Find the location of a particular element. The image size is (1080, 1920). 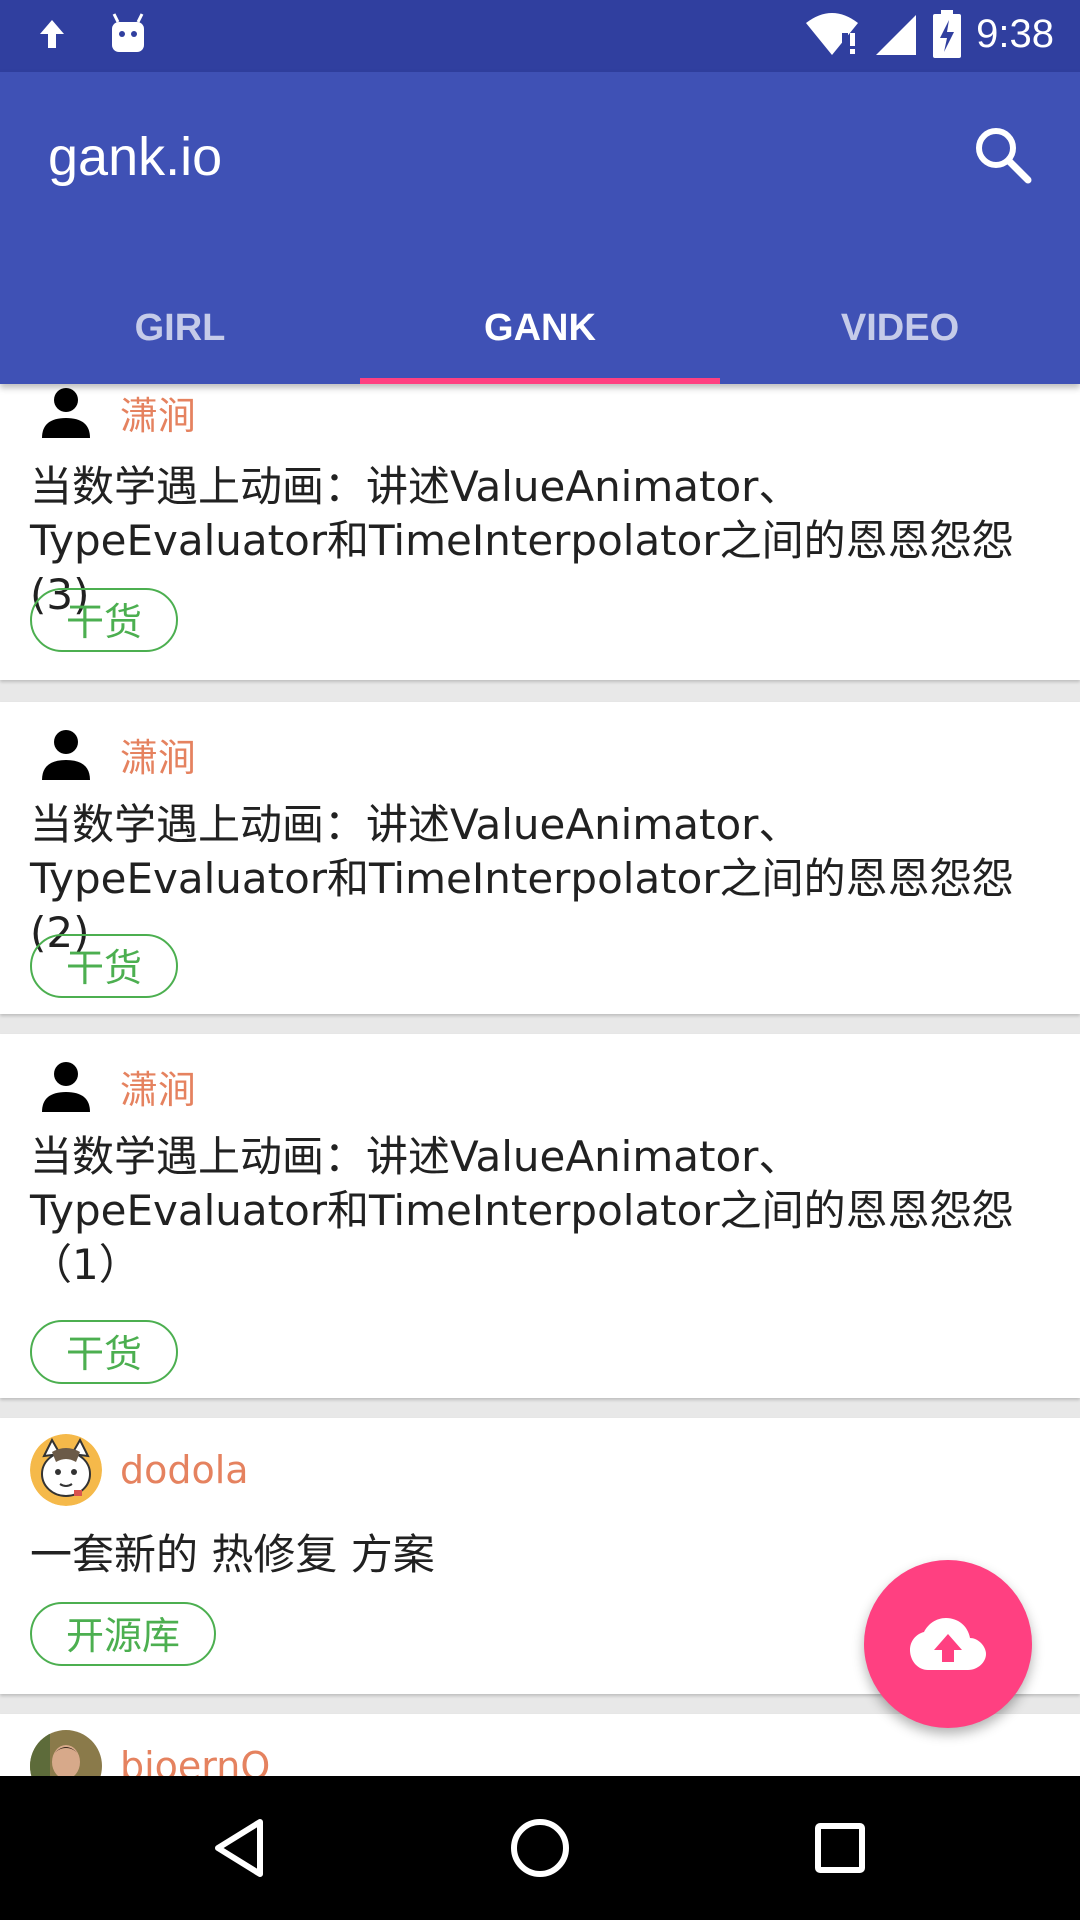

status-bar: 9:38 is located at coordinates (540, 36).